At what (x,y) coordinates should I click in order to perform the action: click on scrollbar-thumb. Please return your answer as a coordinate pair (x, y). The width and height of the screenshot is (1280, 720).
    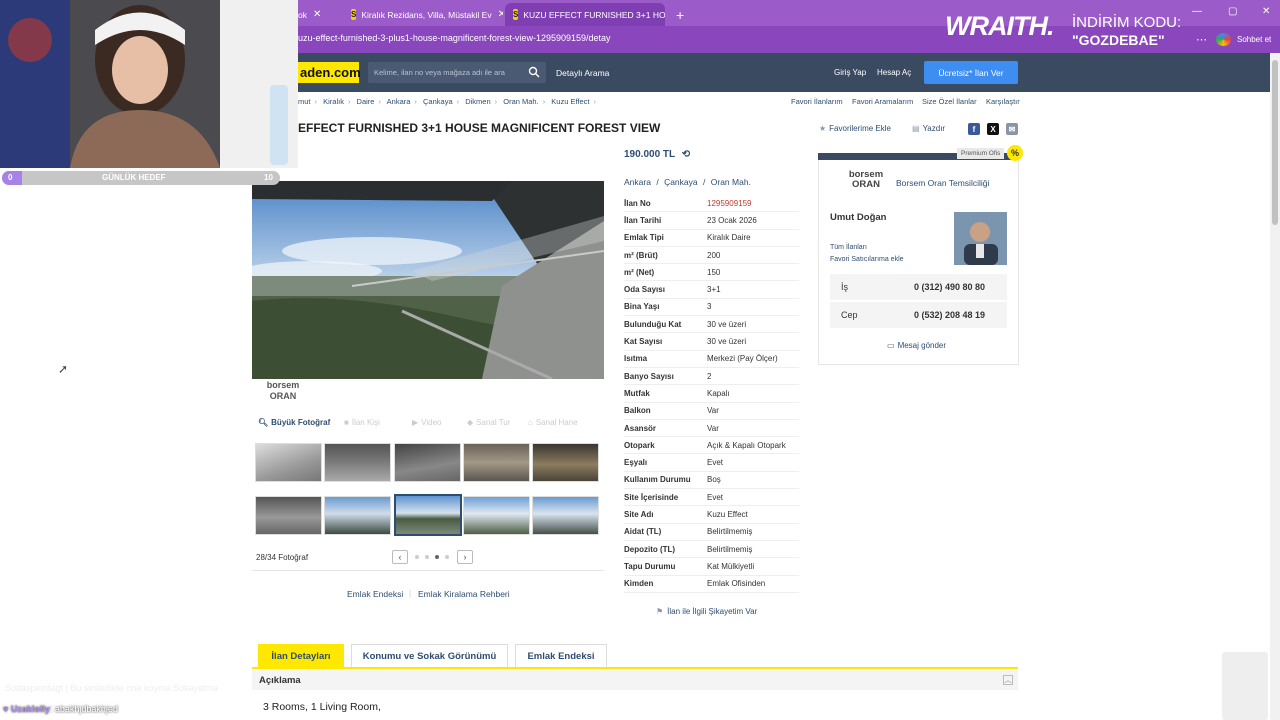
    Looking at the image, I should click on (1275, 142).